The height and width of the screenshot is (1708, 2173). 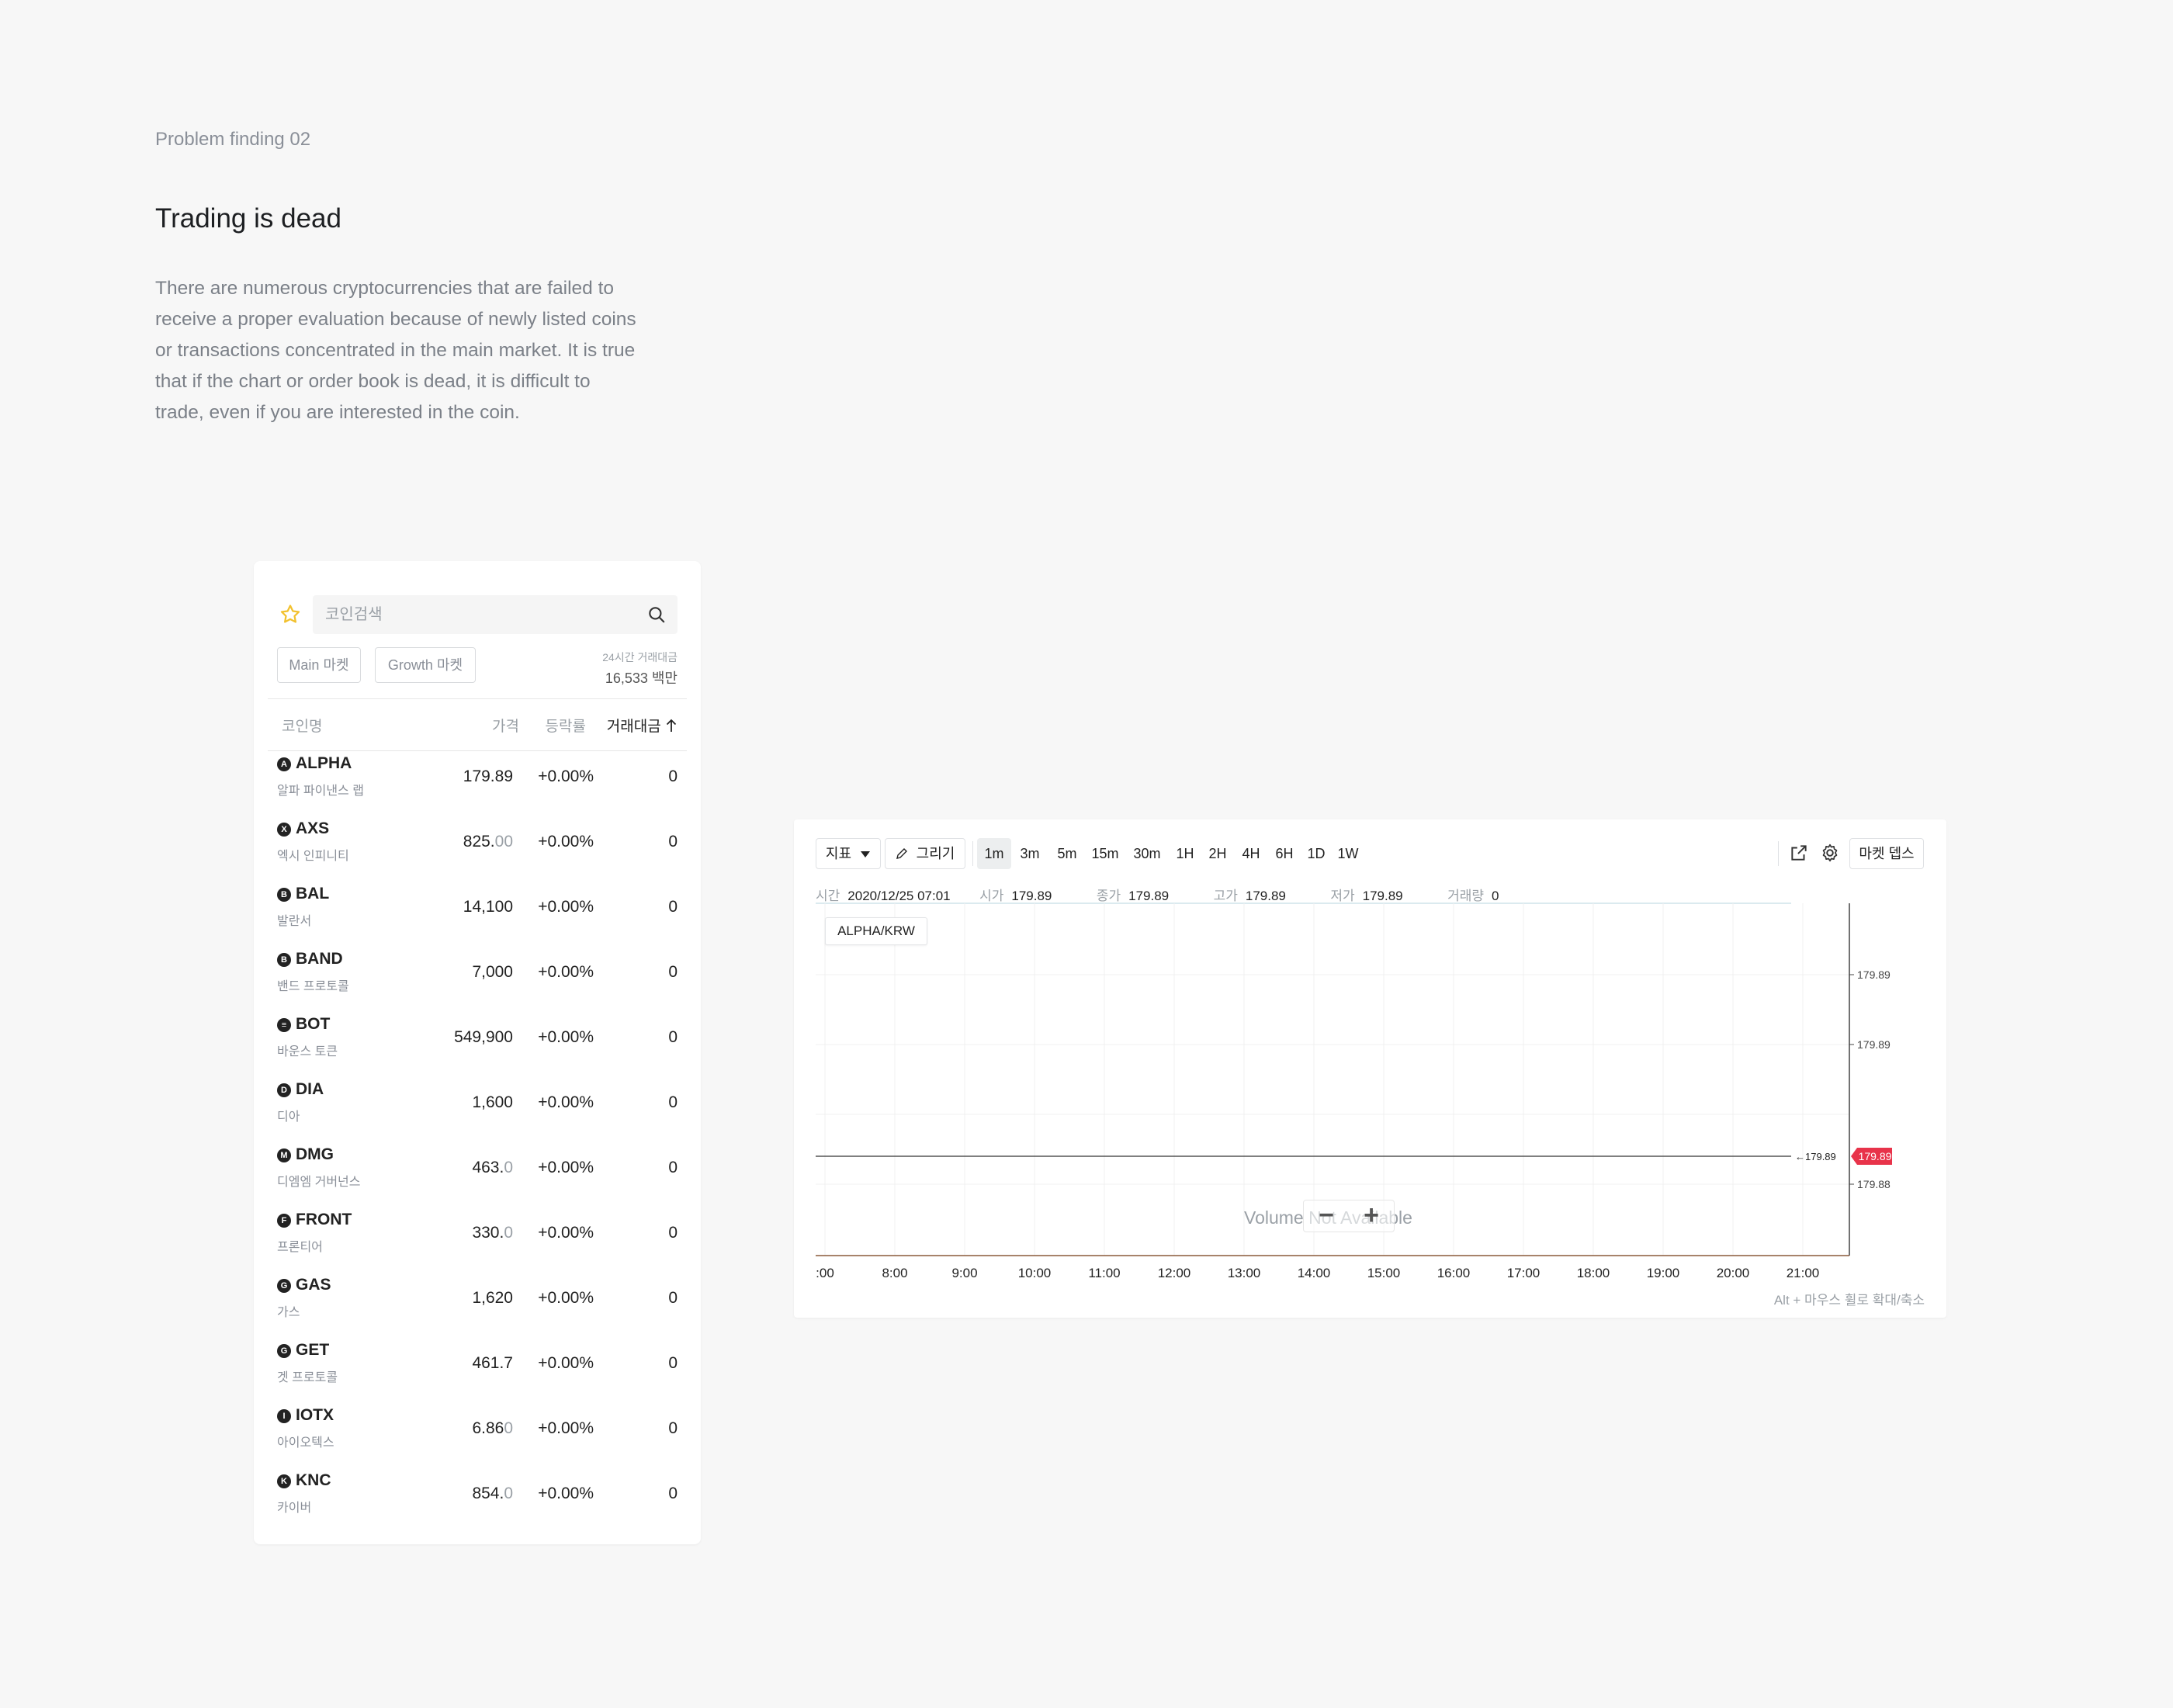 What do you see at coordinates (479, 842) in the screenshot?
I see `coin-price-main: 825.` at bounding box center [479, 842].